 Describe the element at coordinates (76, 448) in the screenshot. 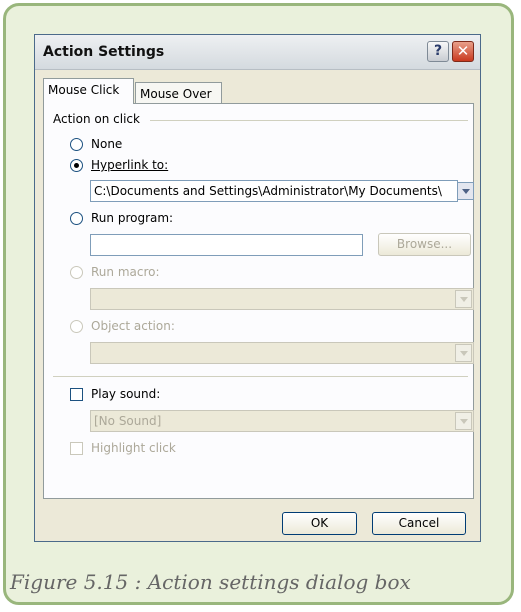

I see `highlight-click-checkbox` at that location.